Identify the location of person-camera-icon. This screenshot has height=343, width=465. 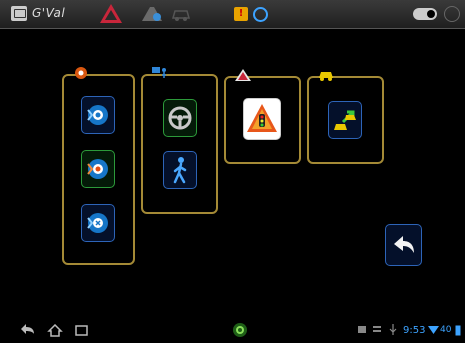
(159, 72).